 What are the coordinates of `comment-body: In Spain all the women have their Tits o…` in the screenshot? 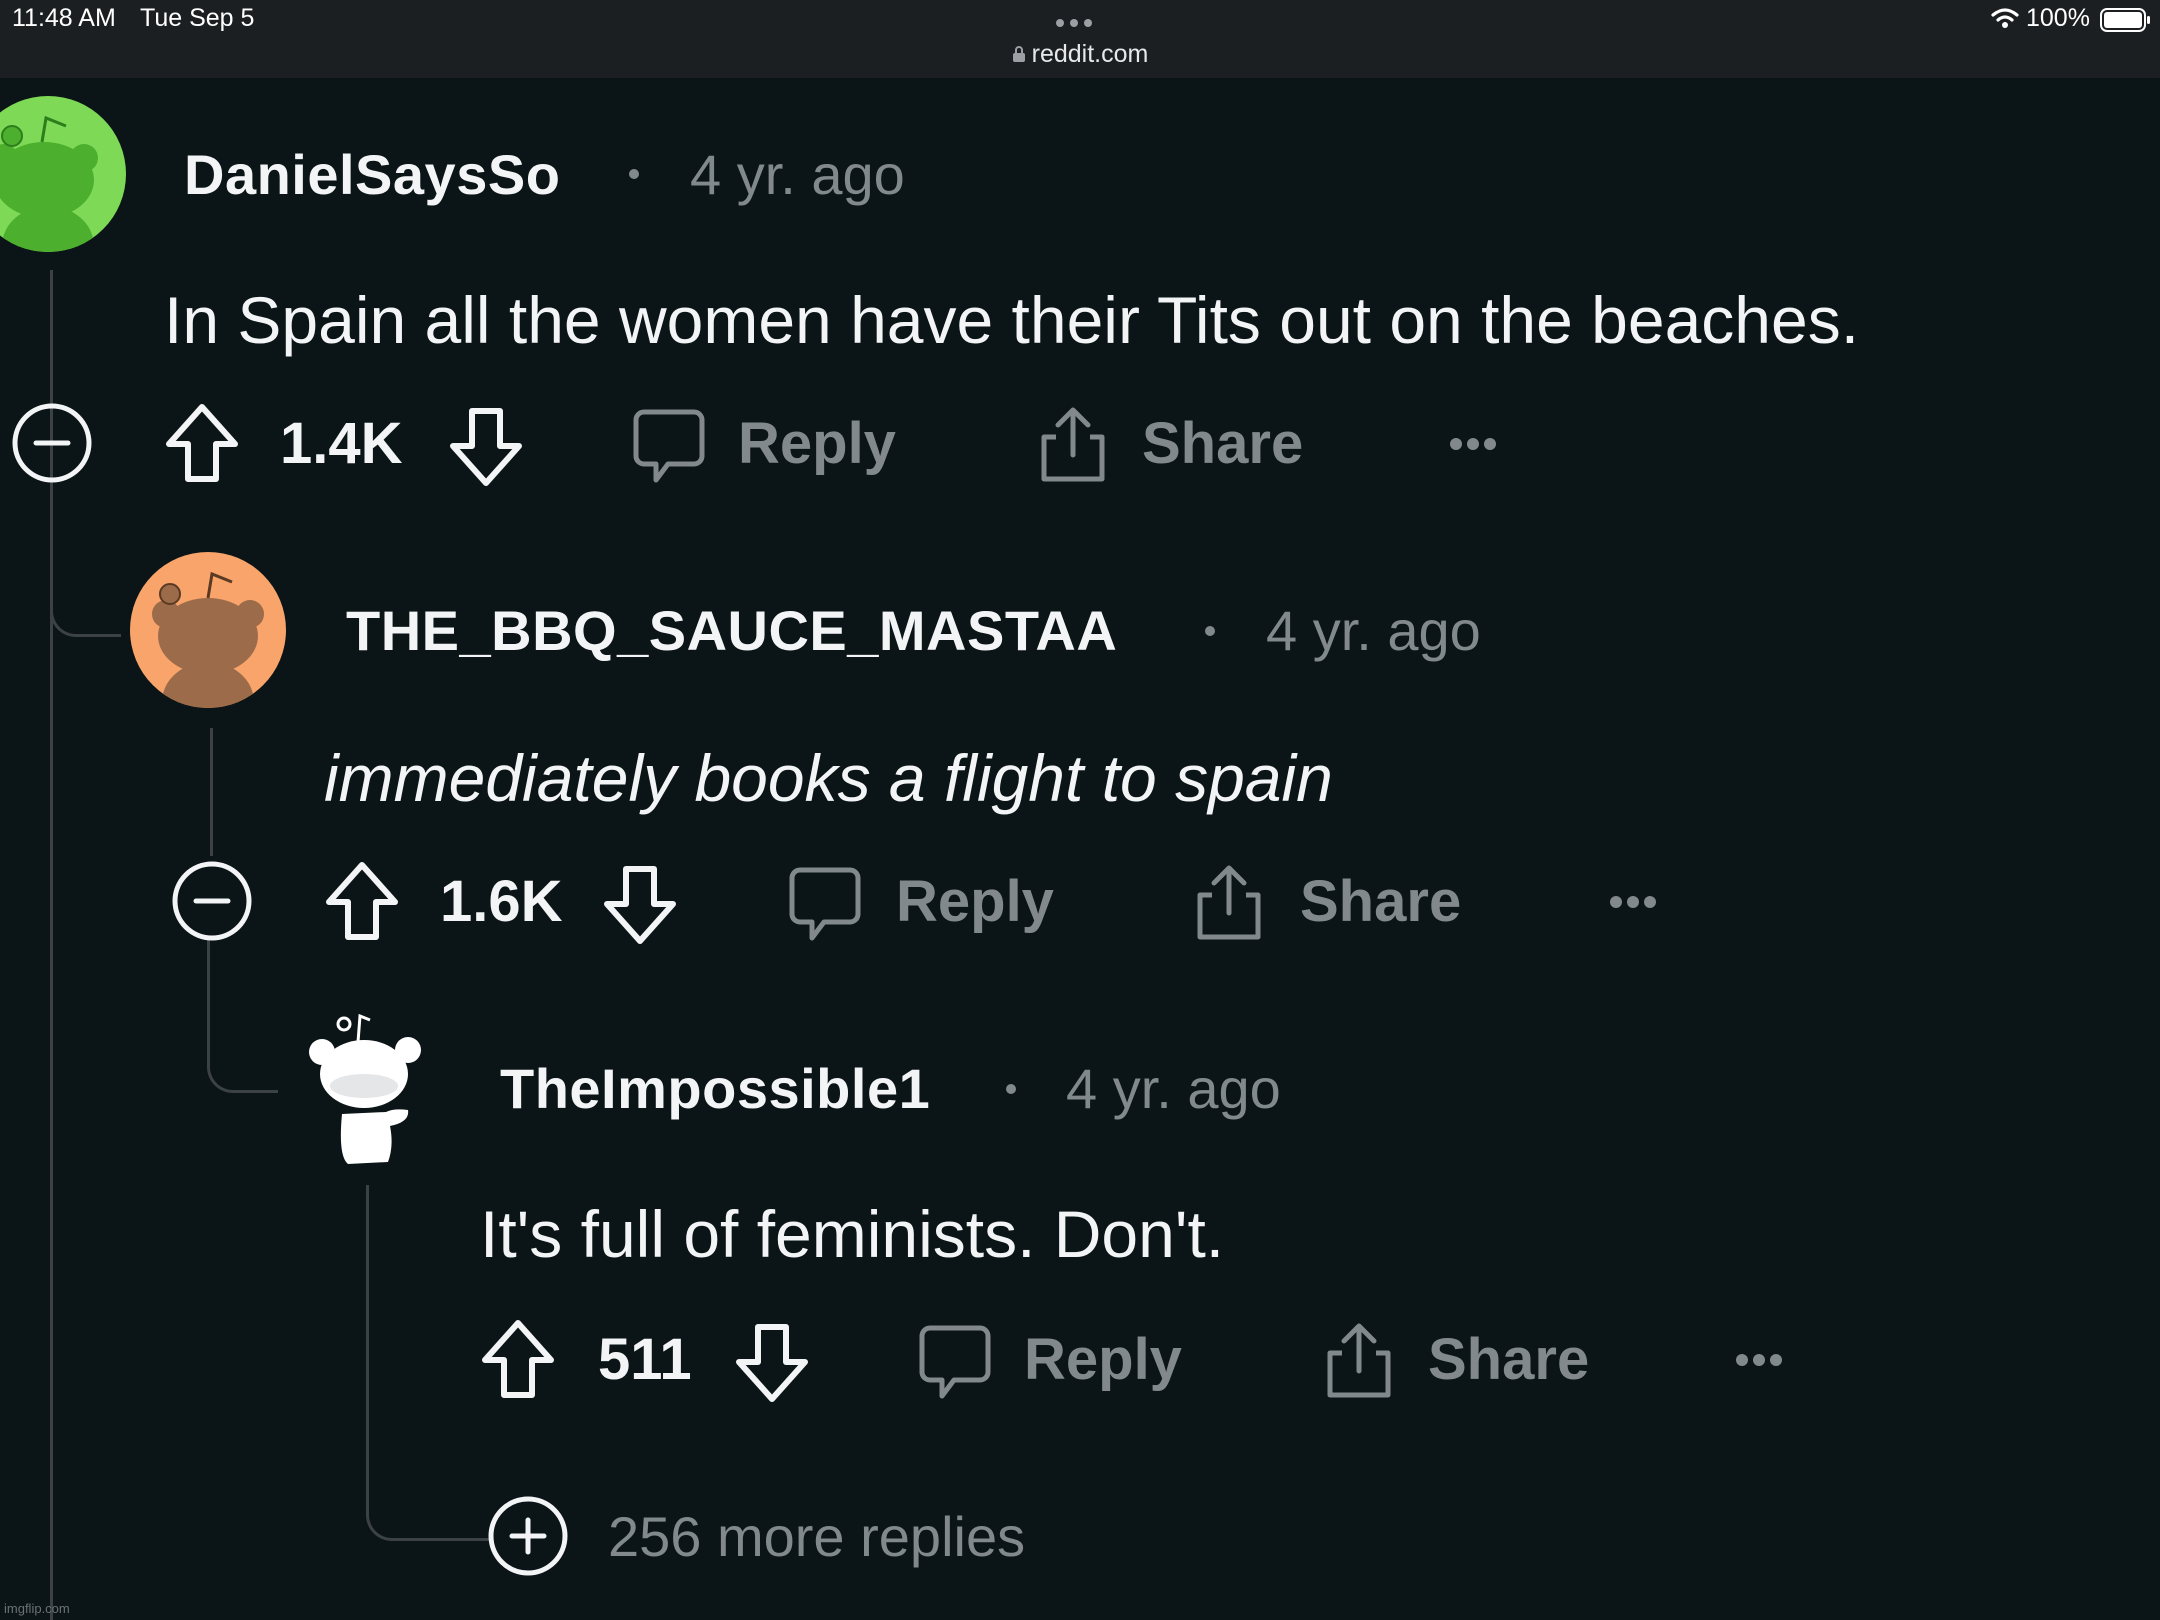 It's located at (1012, 320).